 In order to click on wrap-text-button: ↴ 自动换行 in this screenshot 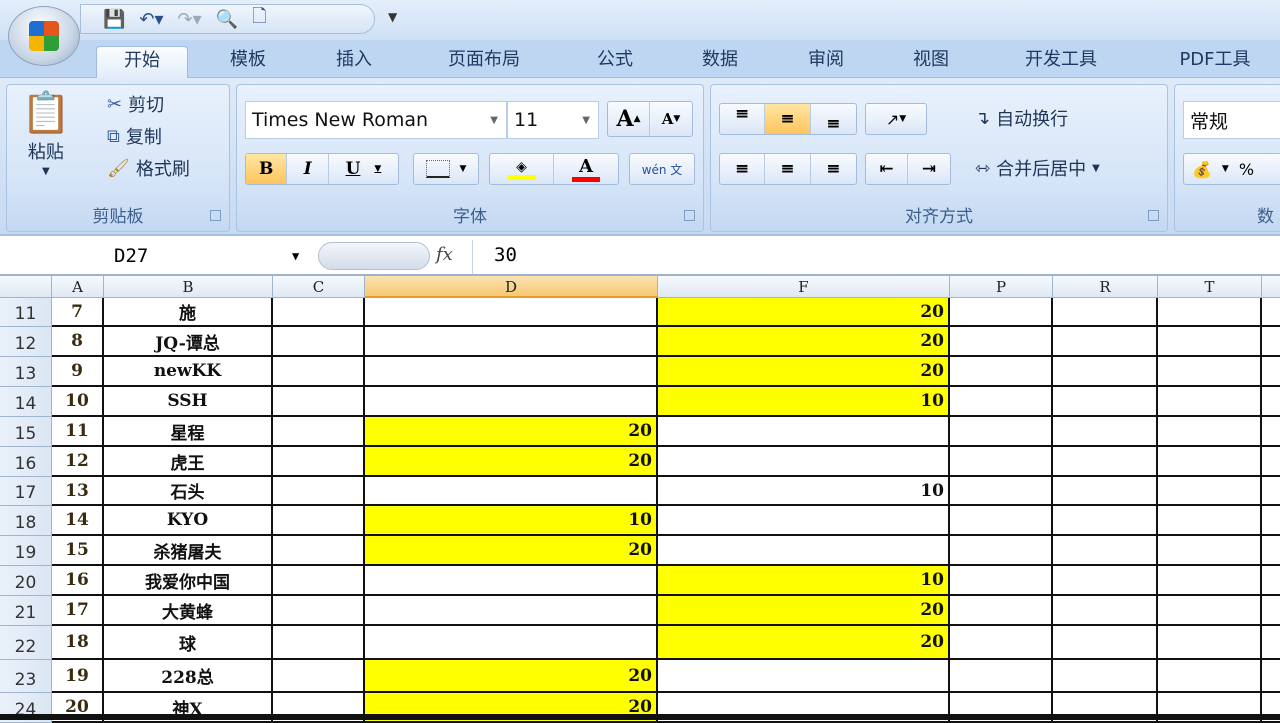, I will do `click(1021, 118)`.